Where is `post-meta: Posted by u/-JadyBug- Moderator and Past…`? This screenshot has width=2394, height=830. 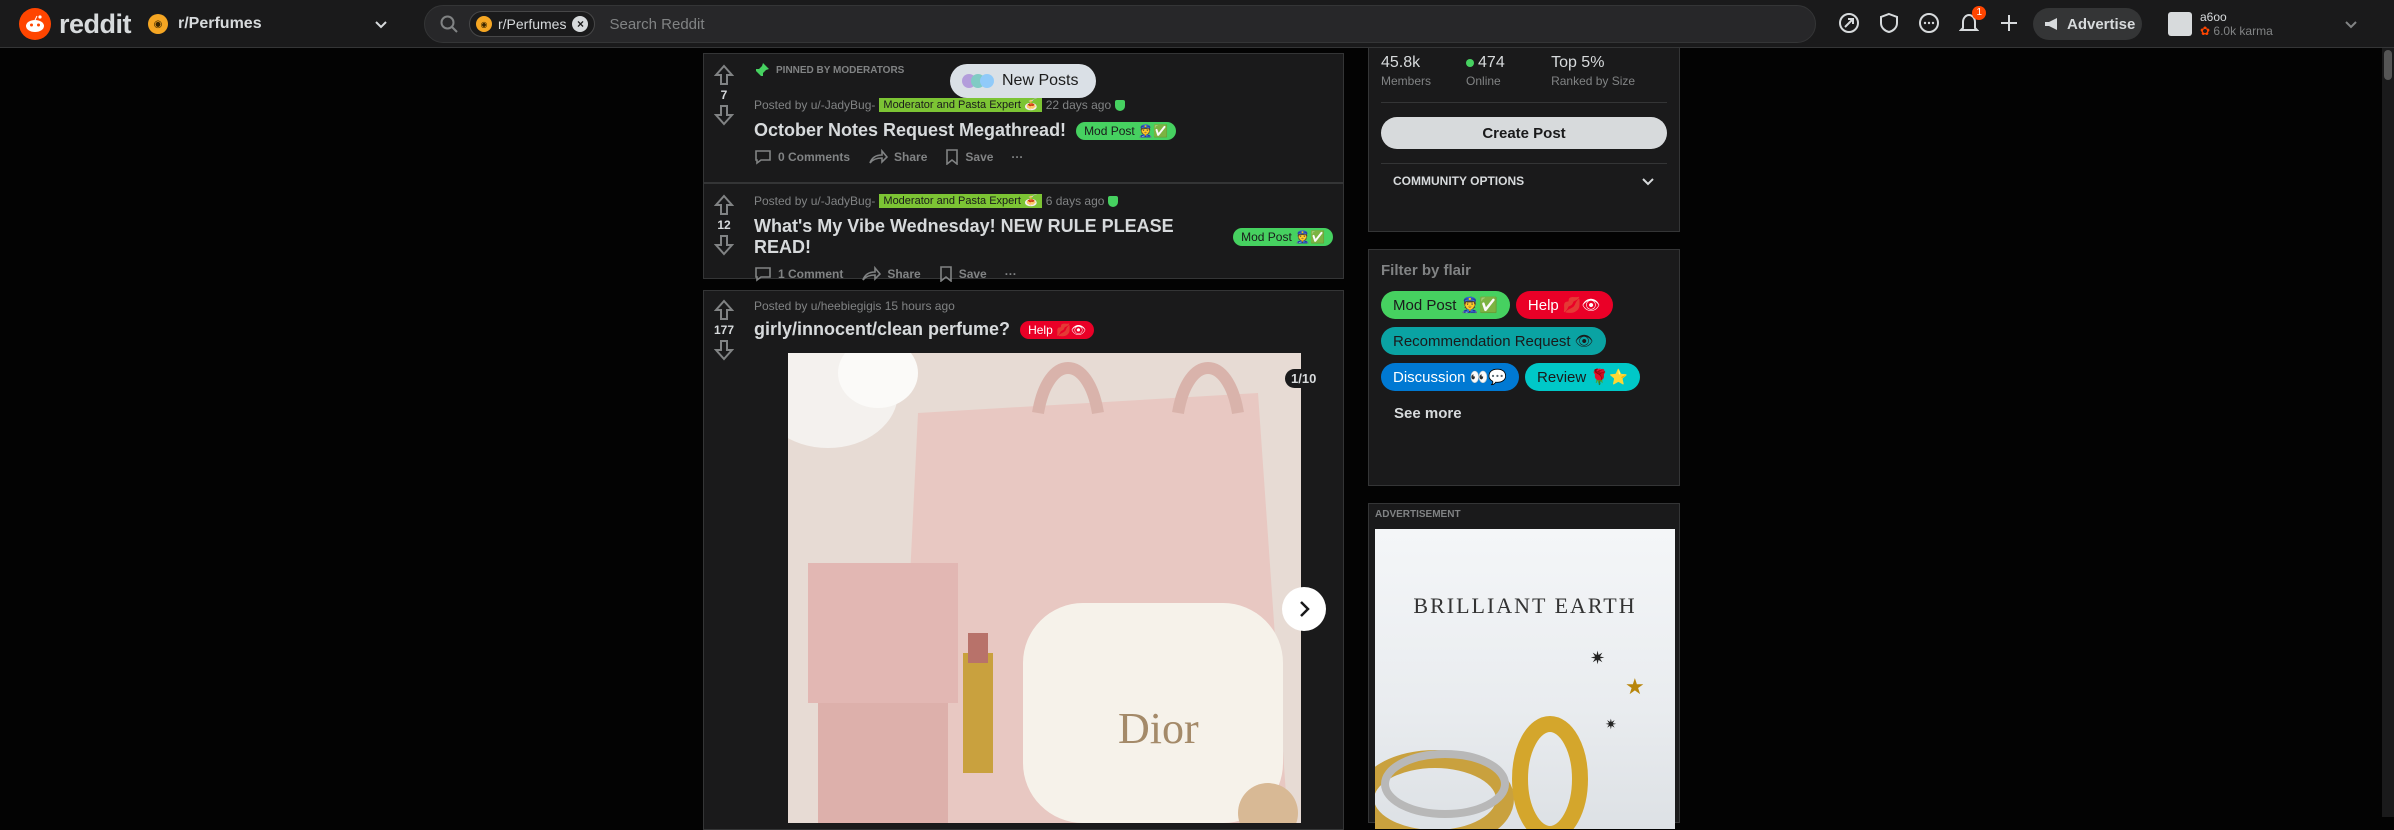
post-meta: Posted by u/-JadyBug- Moderator and Past… is located at coordinates (1043, 105).